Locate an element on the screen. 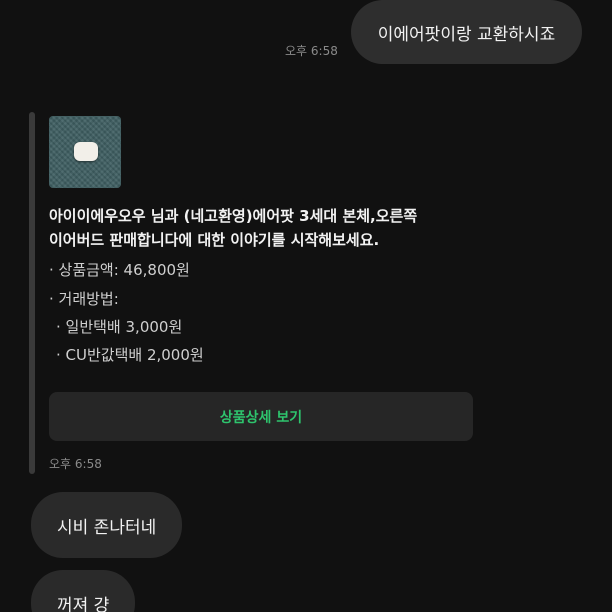 This screenshot has width=612, height=612. product-price: · 상품금액: 46,800원 is located at coordinates (119, 270).